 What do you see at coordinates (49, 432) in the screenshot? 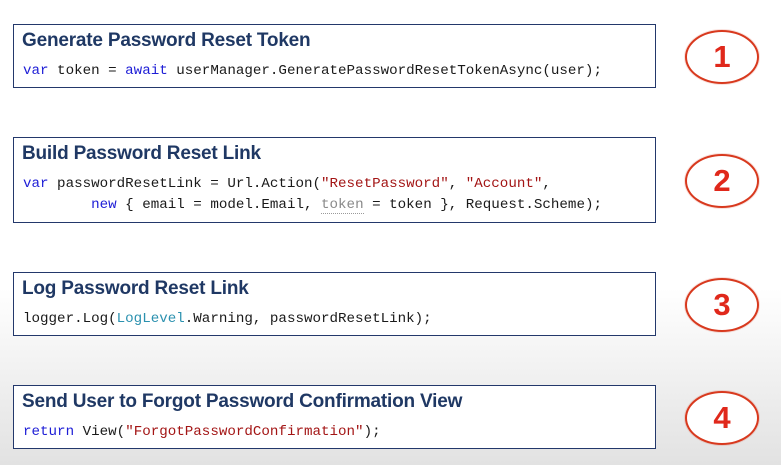
I see `code-keyword: return` at bounding box center [49, 432].